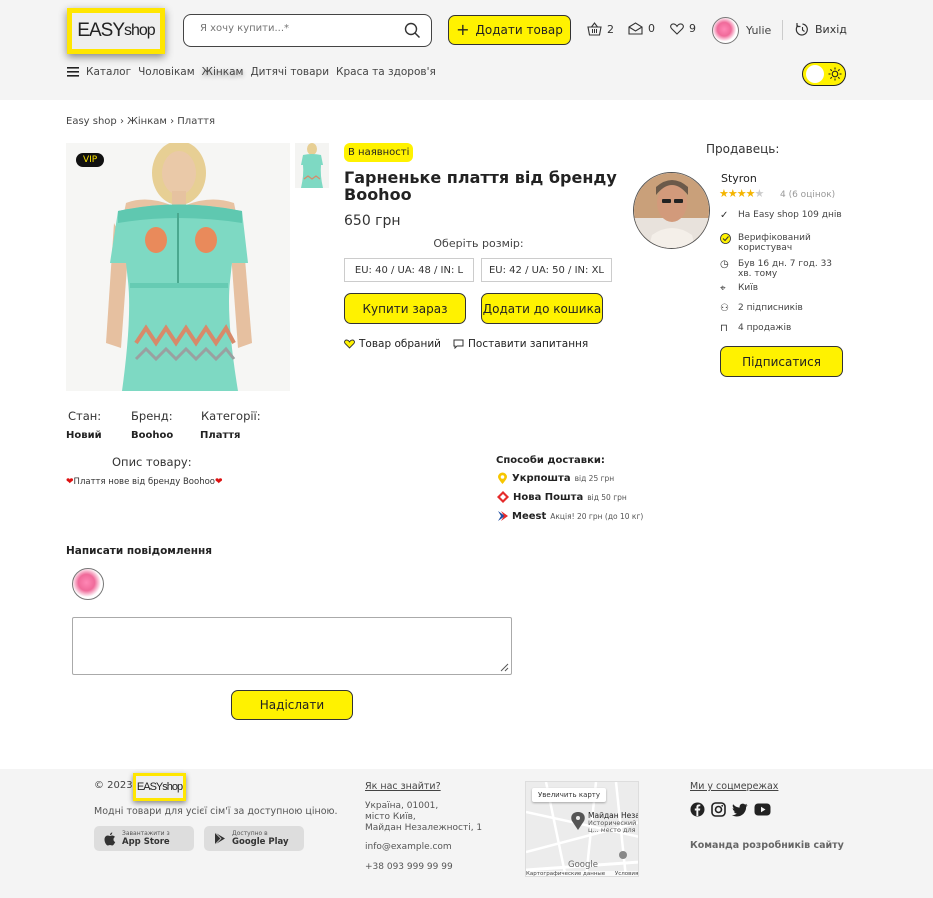  What do you see at coordinates (108, 72) in the screenshot?
I see `nav-item-catalog: Каталог` at bounding box center [108, 72].